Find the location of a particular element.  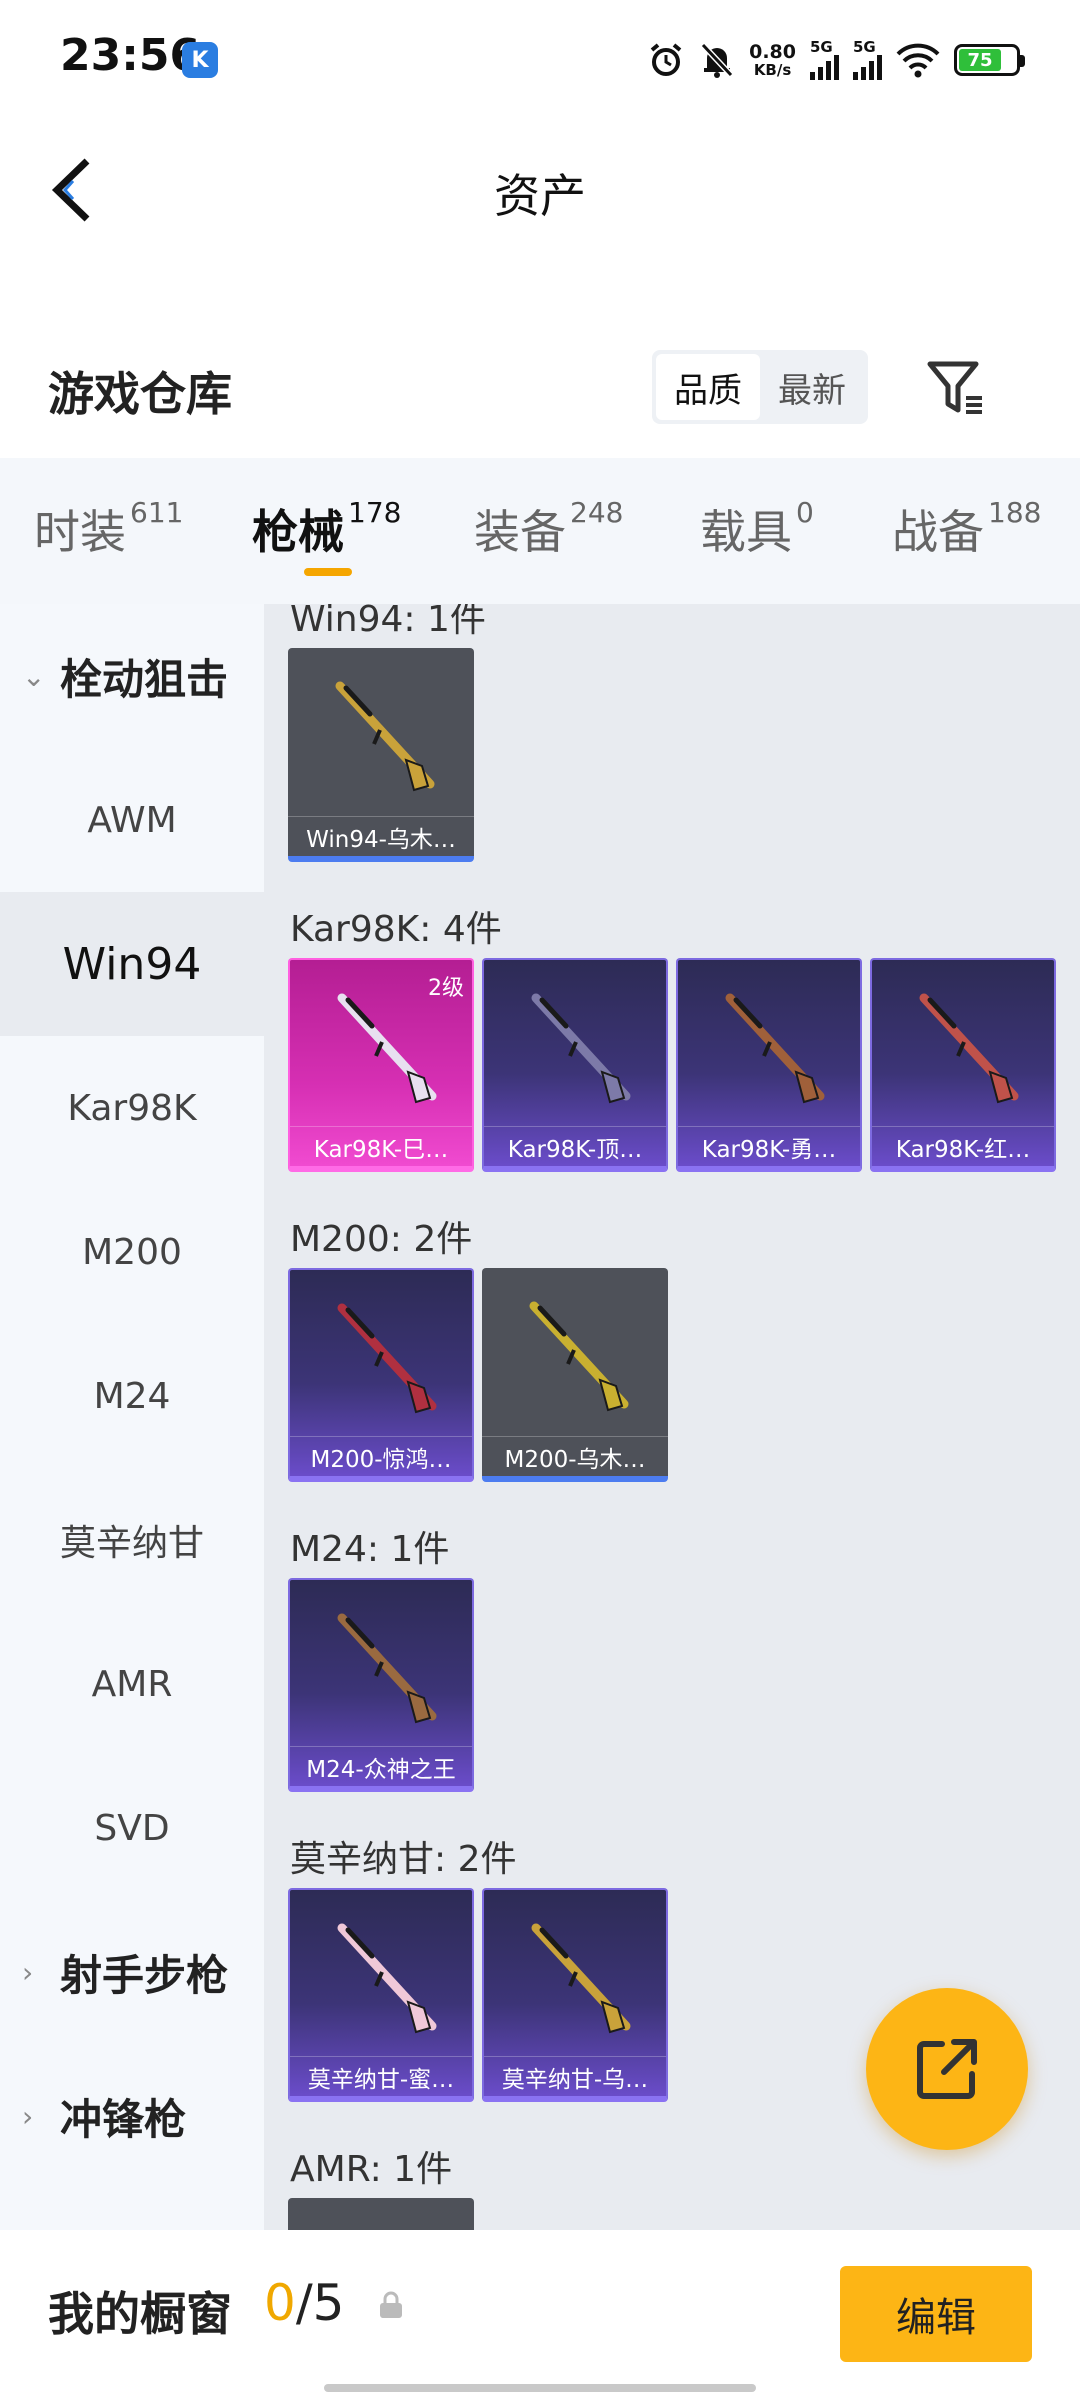

section-title: AMR: 1件 is located at coordinates (371, 2169).